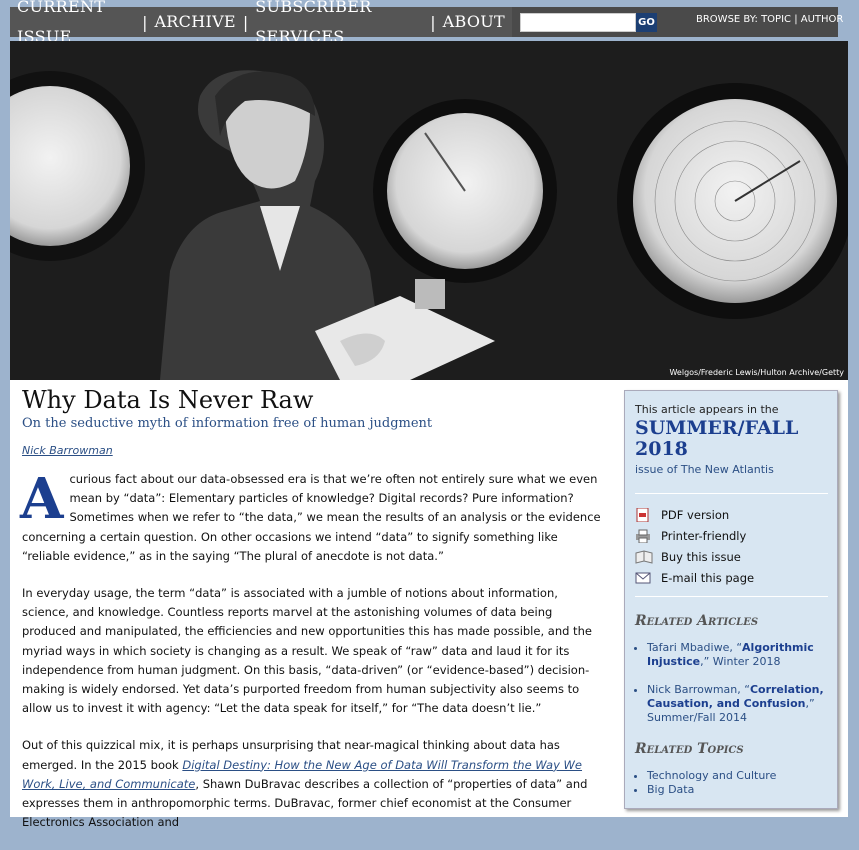 Image resolution: width=859 pixels, height=850 pixels. Describe the element at coordinates (194, 22) in the screenshot. I see `nav-archive: ARCHIVE` at that location.